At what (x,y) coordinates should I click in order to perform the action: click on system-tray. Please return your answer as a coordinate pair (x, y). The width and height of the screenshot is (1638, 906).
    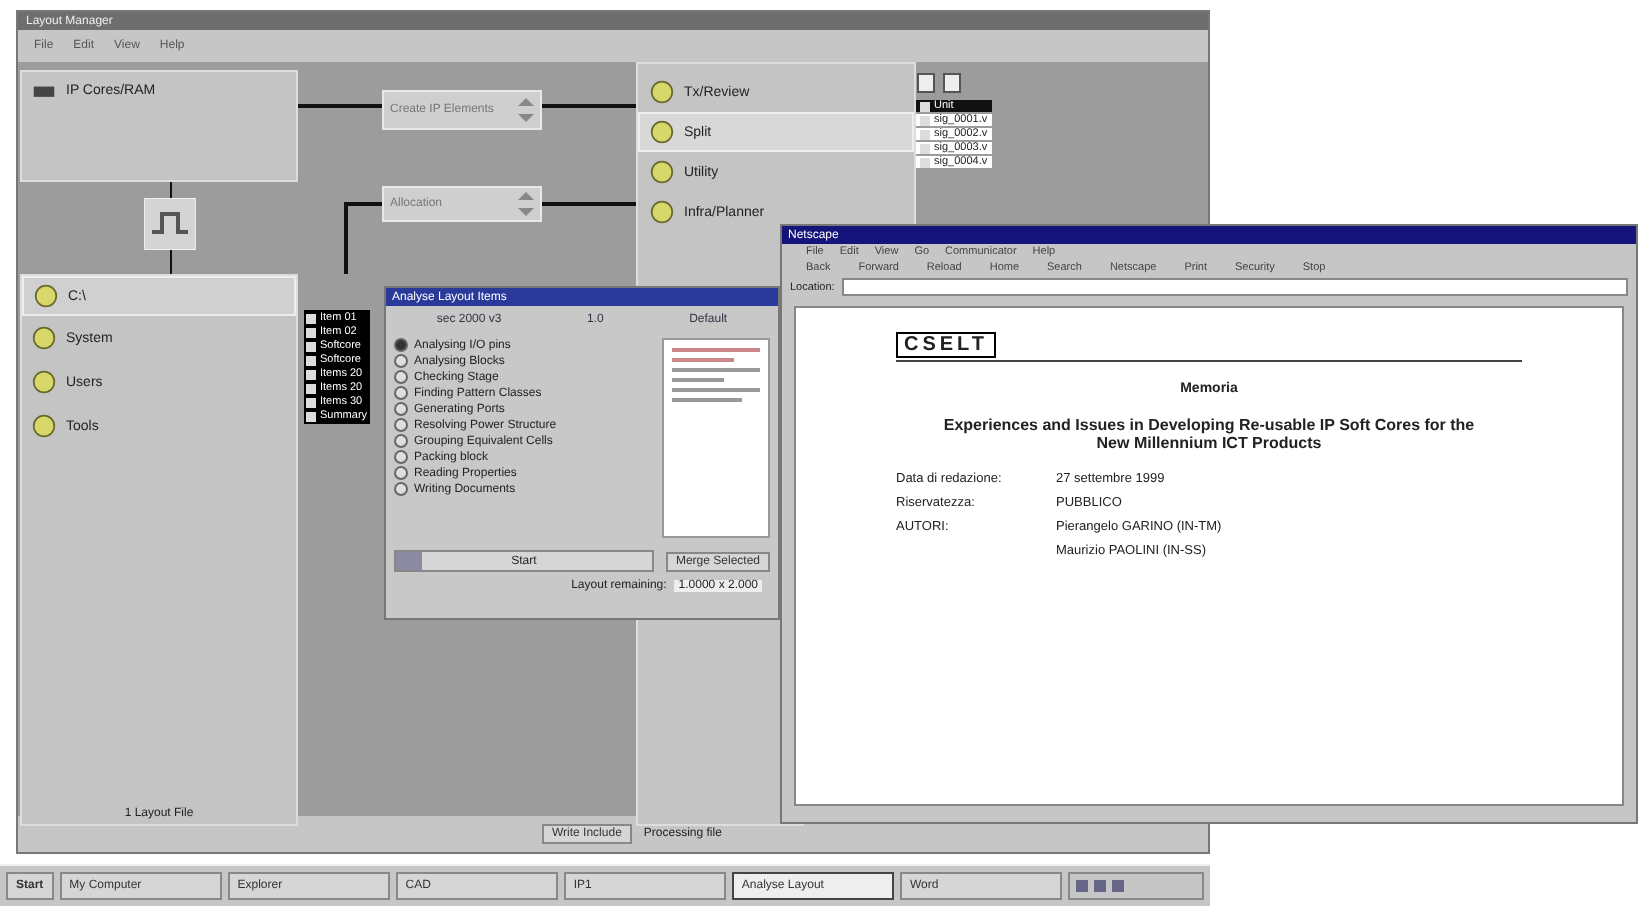
    Looking at the image, I should click on (1136, 886).